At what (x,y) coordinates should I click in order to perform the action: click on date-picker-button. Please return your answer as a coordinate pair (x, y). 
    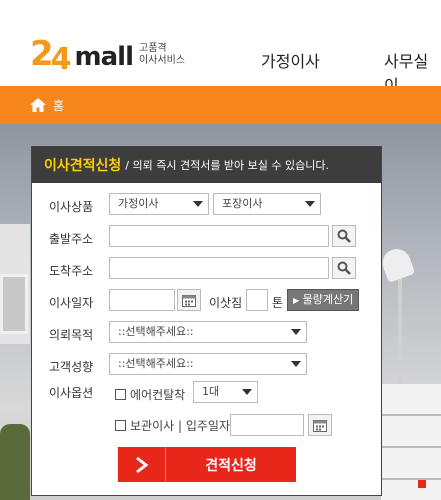
    Looking at the image, I should click on (189, 300).